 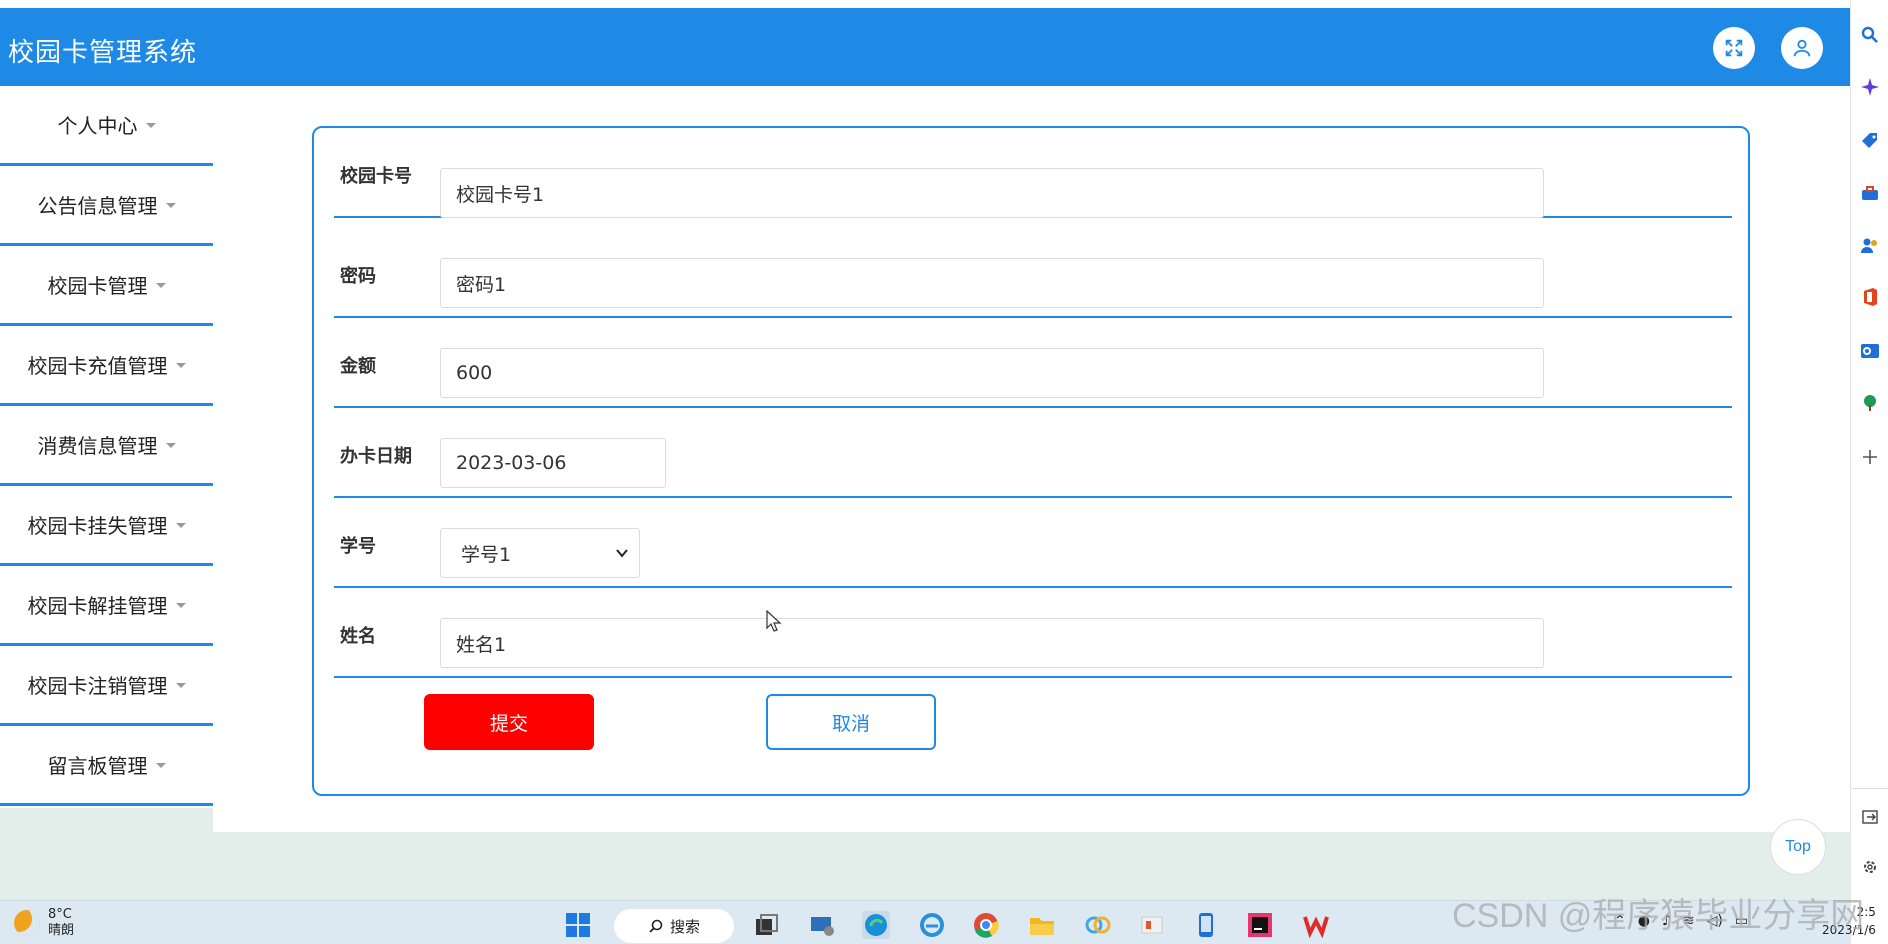 What do you see at coordinates (1798, 847) in the screenshot?
I see `back-to-top-button: Top` at bounding box center [1798, 847].